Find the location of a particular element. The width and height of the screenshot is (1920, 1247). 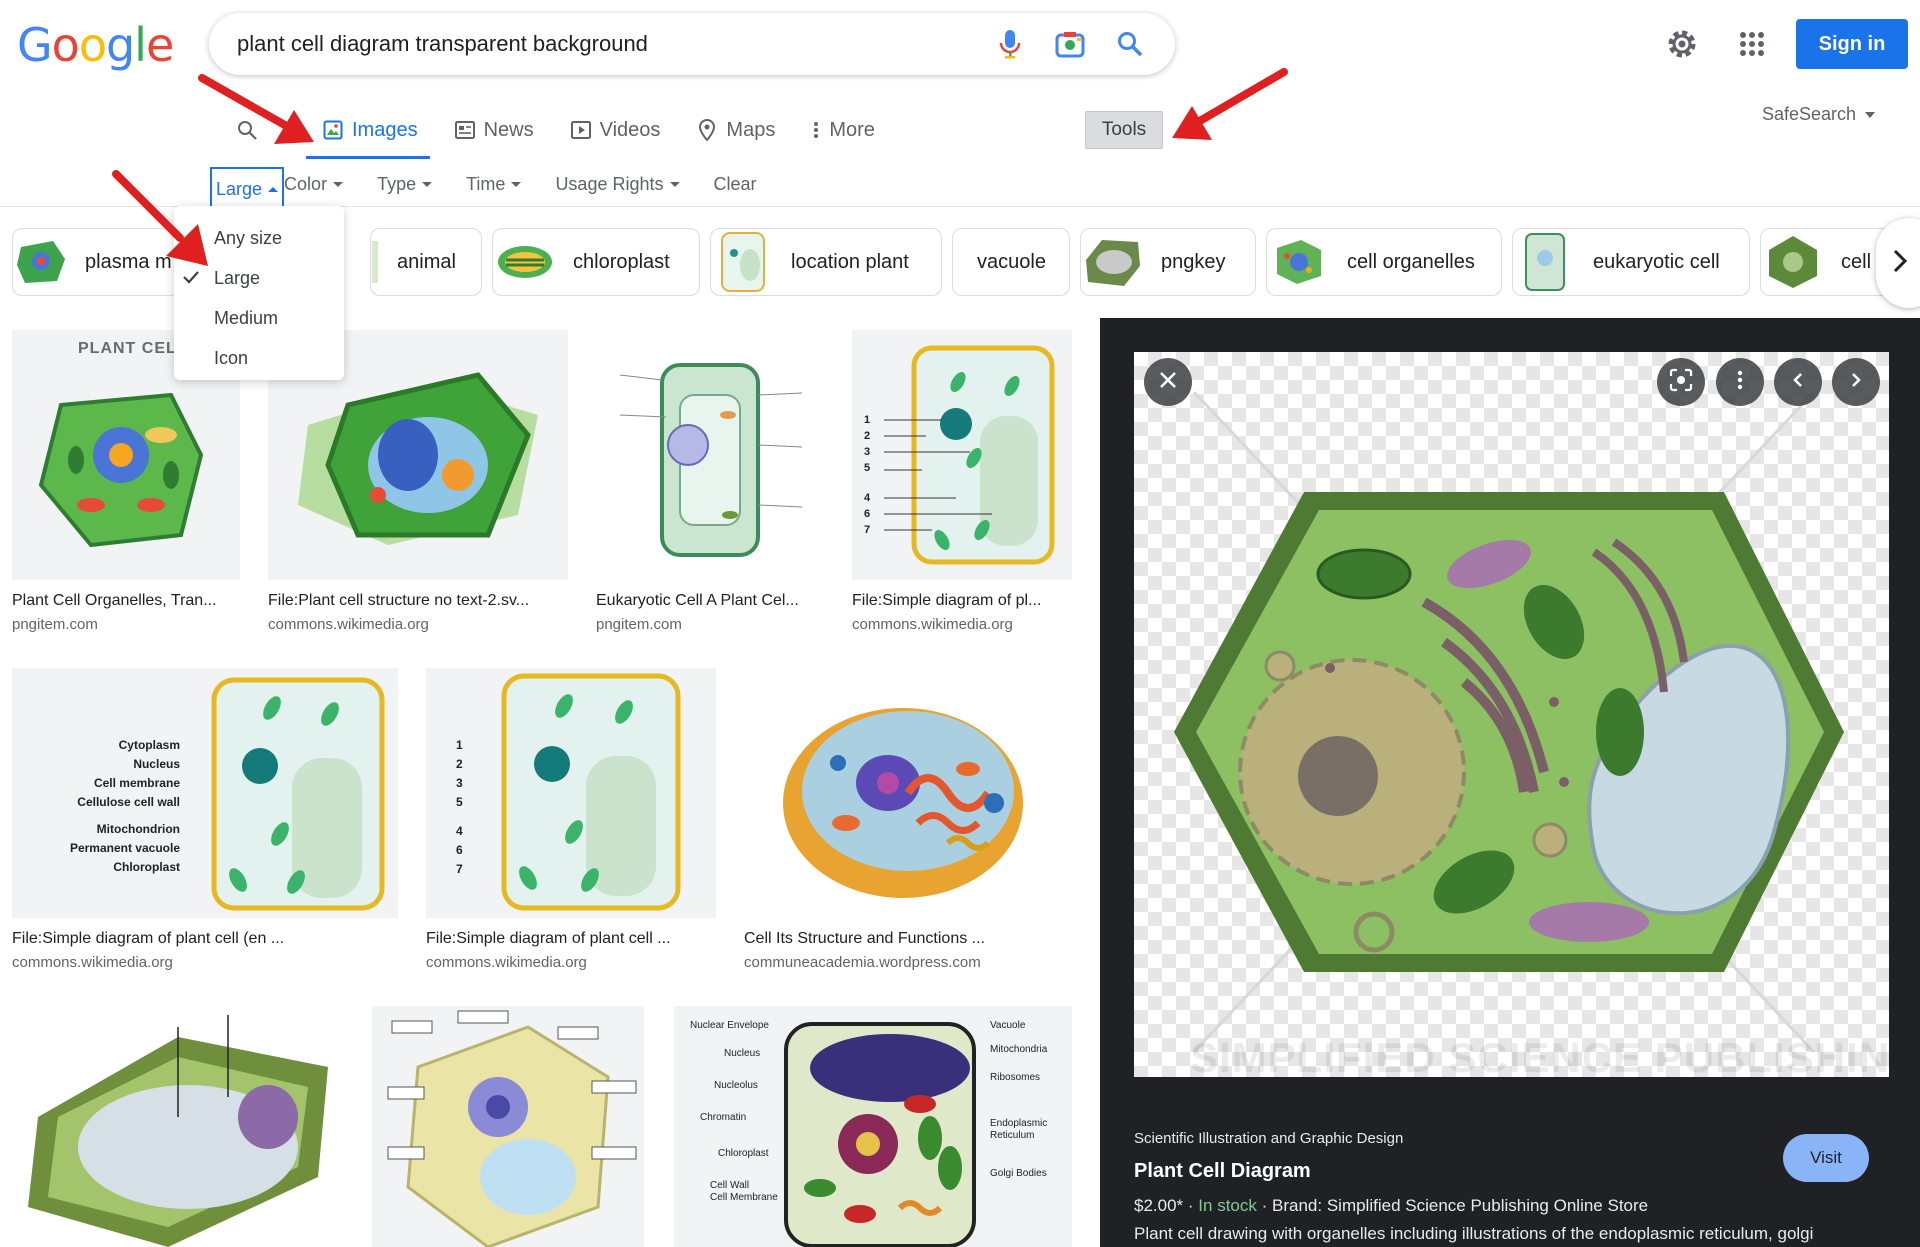

chip: vacuole is located at coordinates (1011, 262).